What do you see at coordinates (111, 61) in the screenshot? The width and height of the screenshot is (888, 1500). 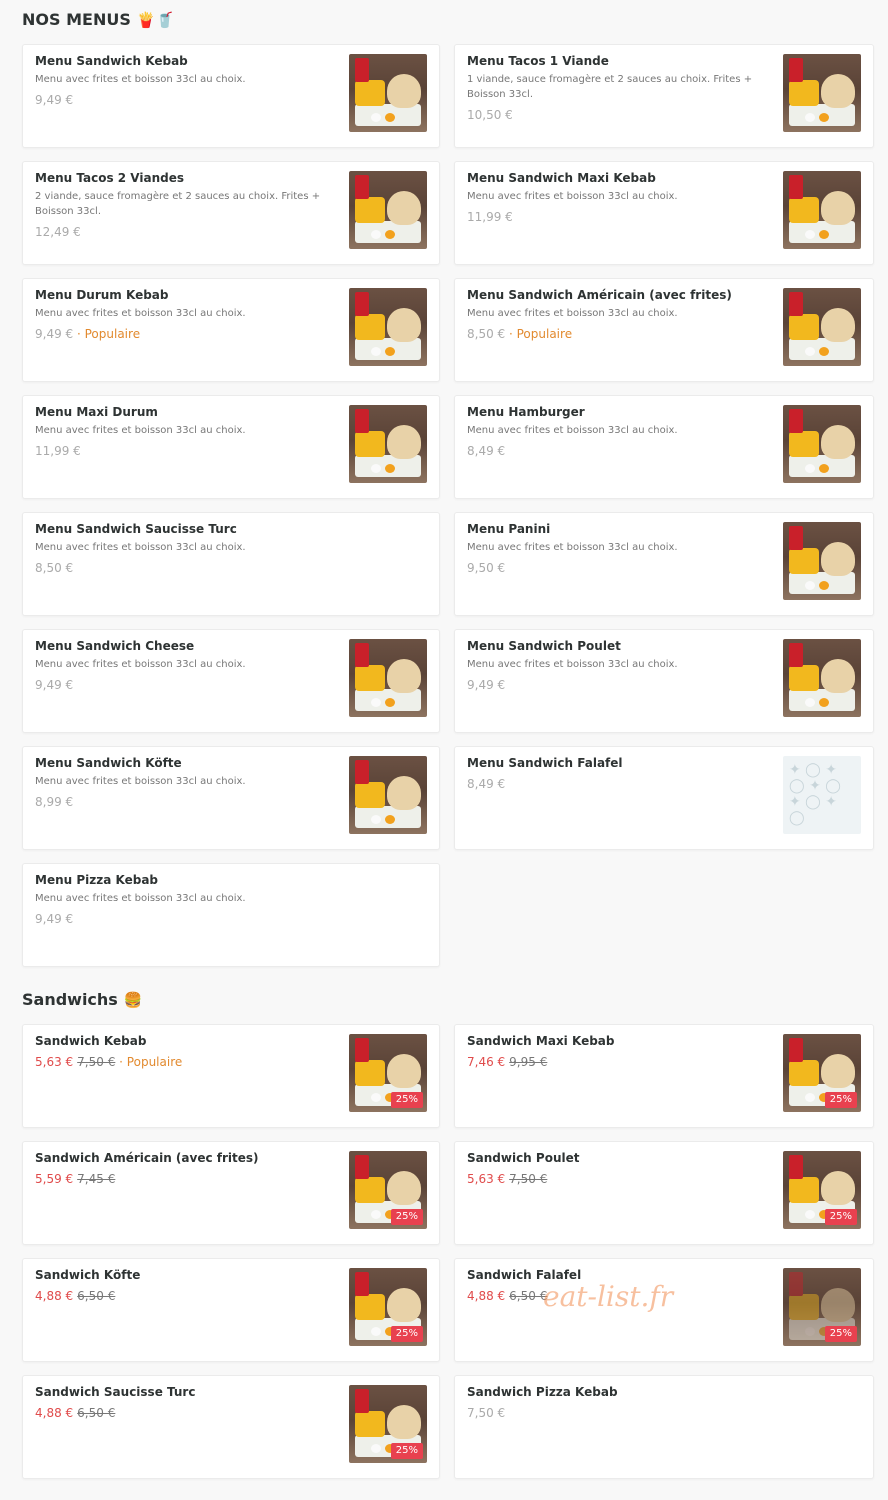 I see `item-name: Menu Sandwich Kebab` at bounding box center [111, 61].